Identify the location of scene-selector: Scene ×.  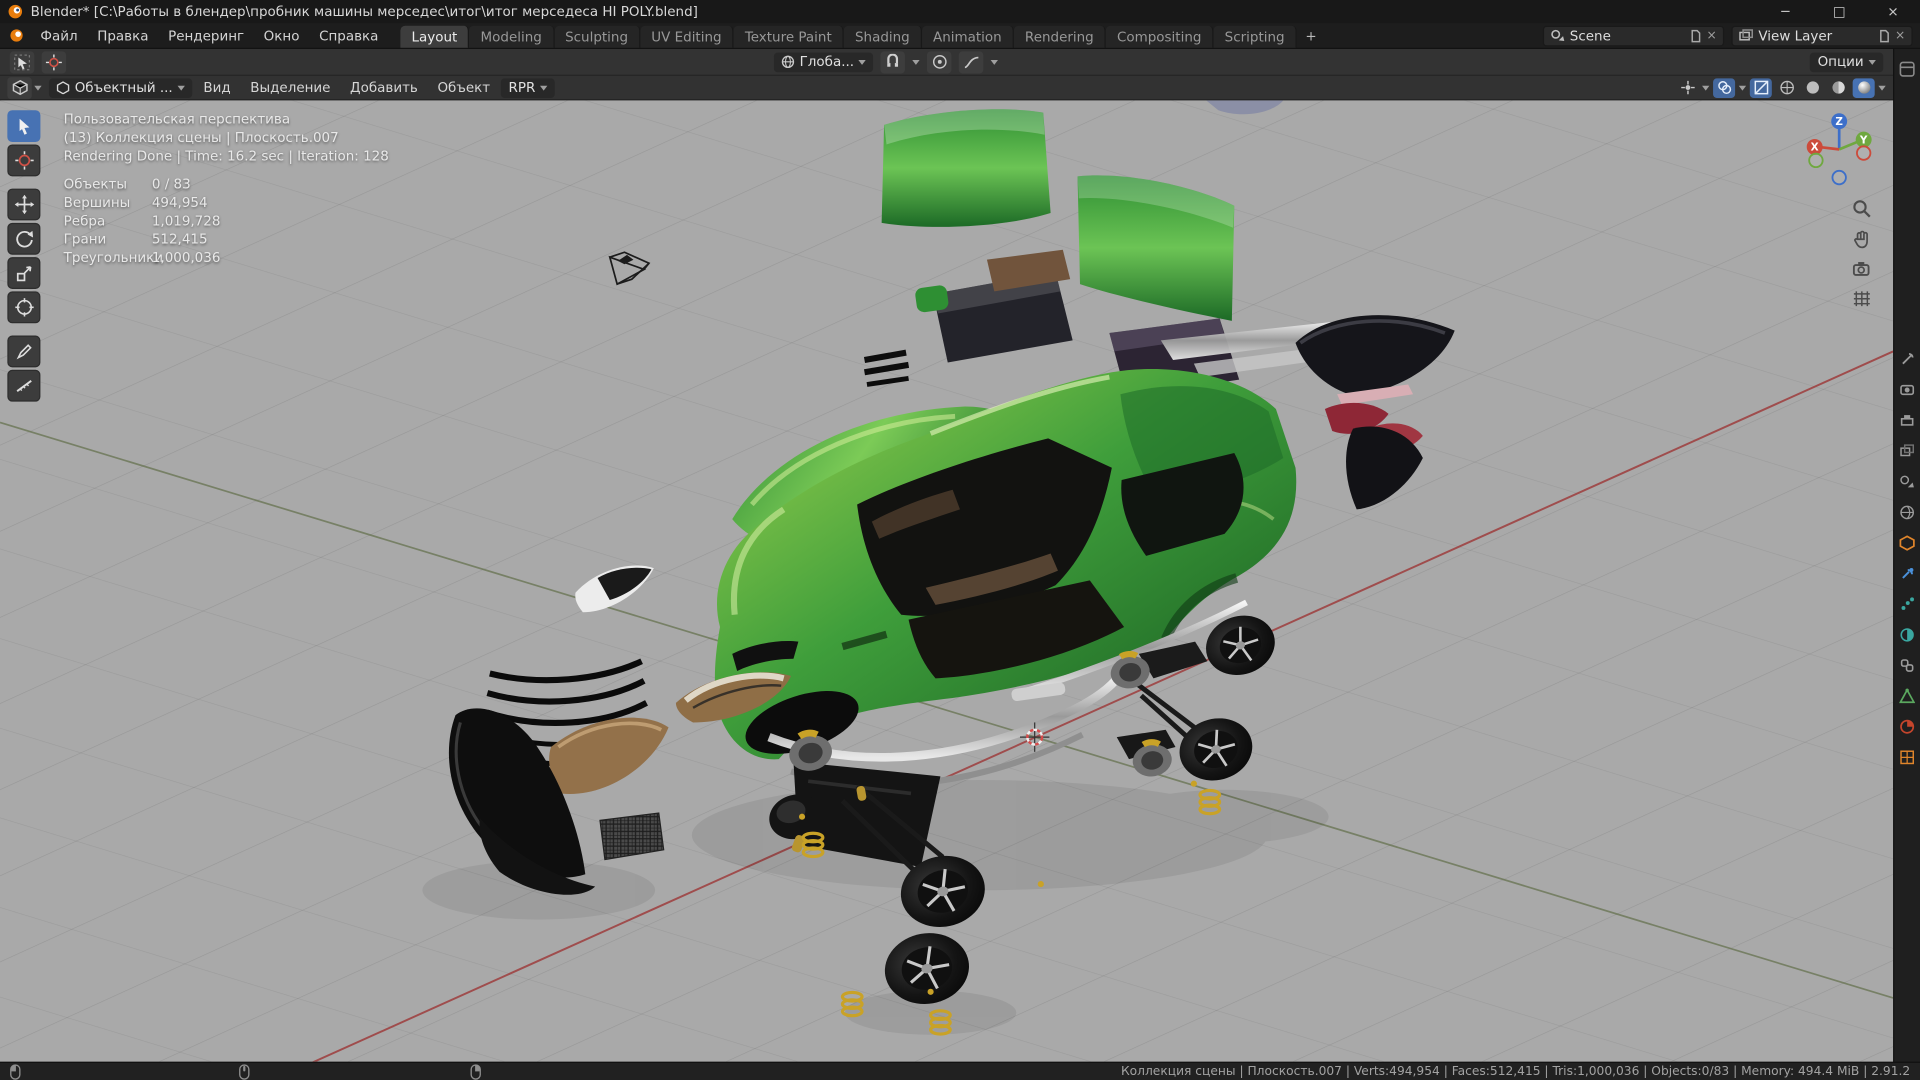
(1633, 35).